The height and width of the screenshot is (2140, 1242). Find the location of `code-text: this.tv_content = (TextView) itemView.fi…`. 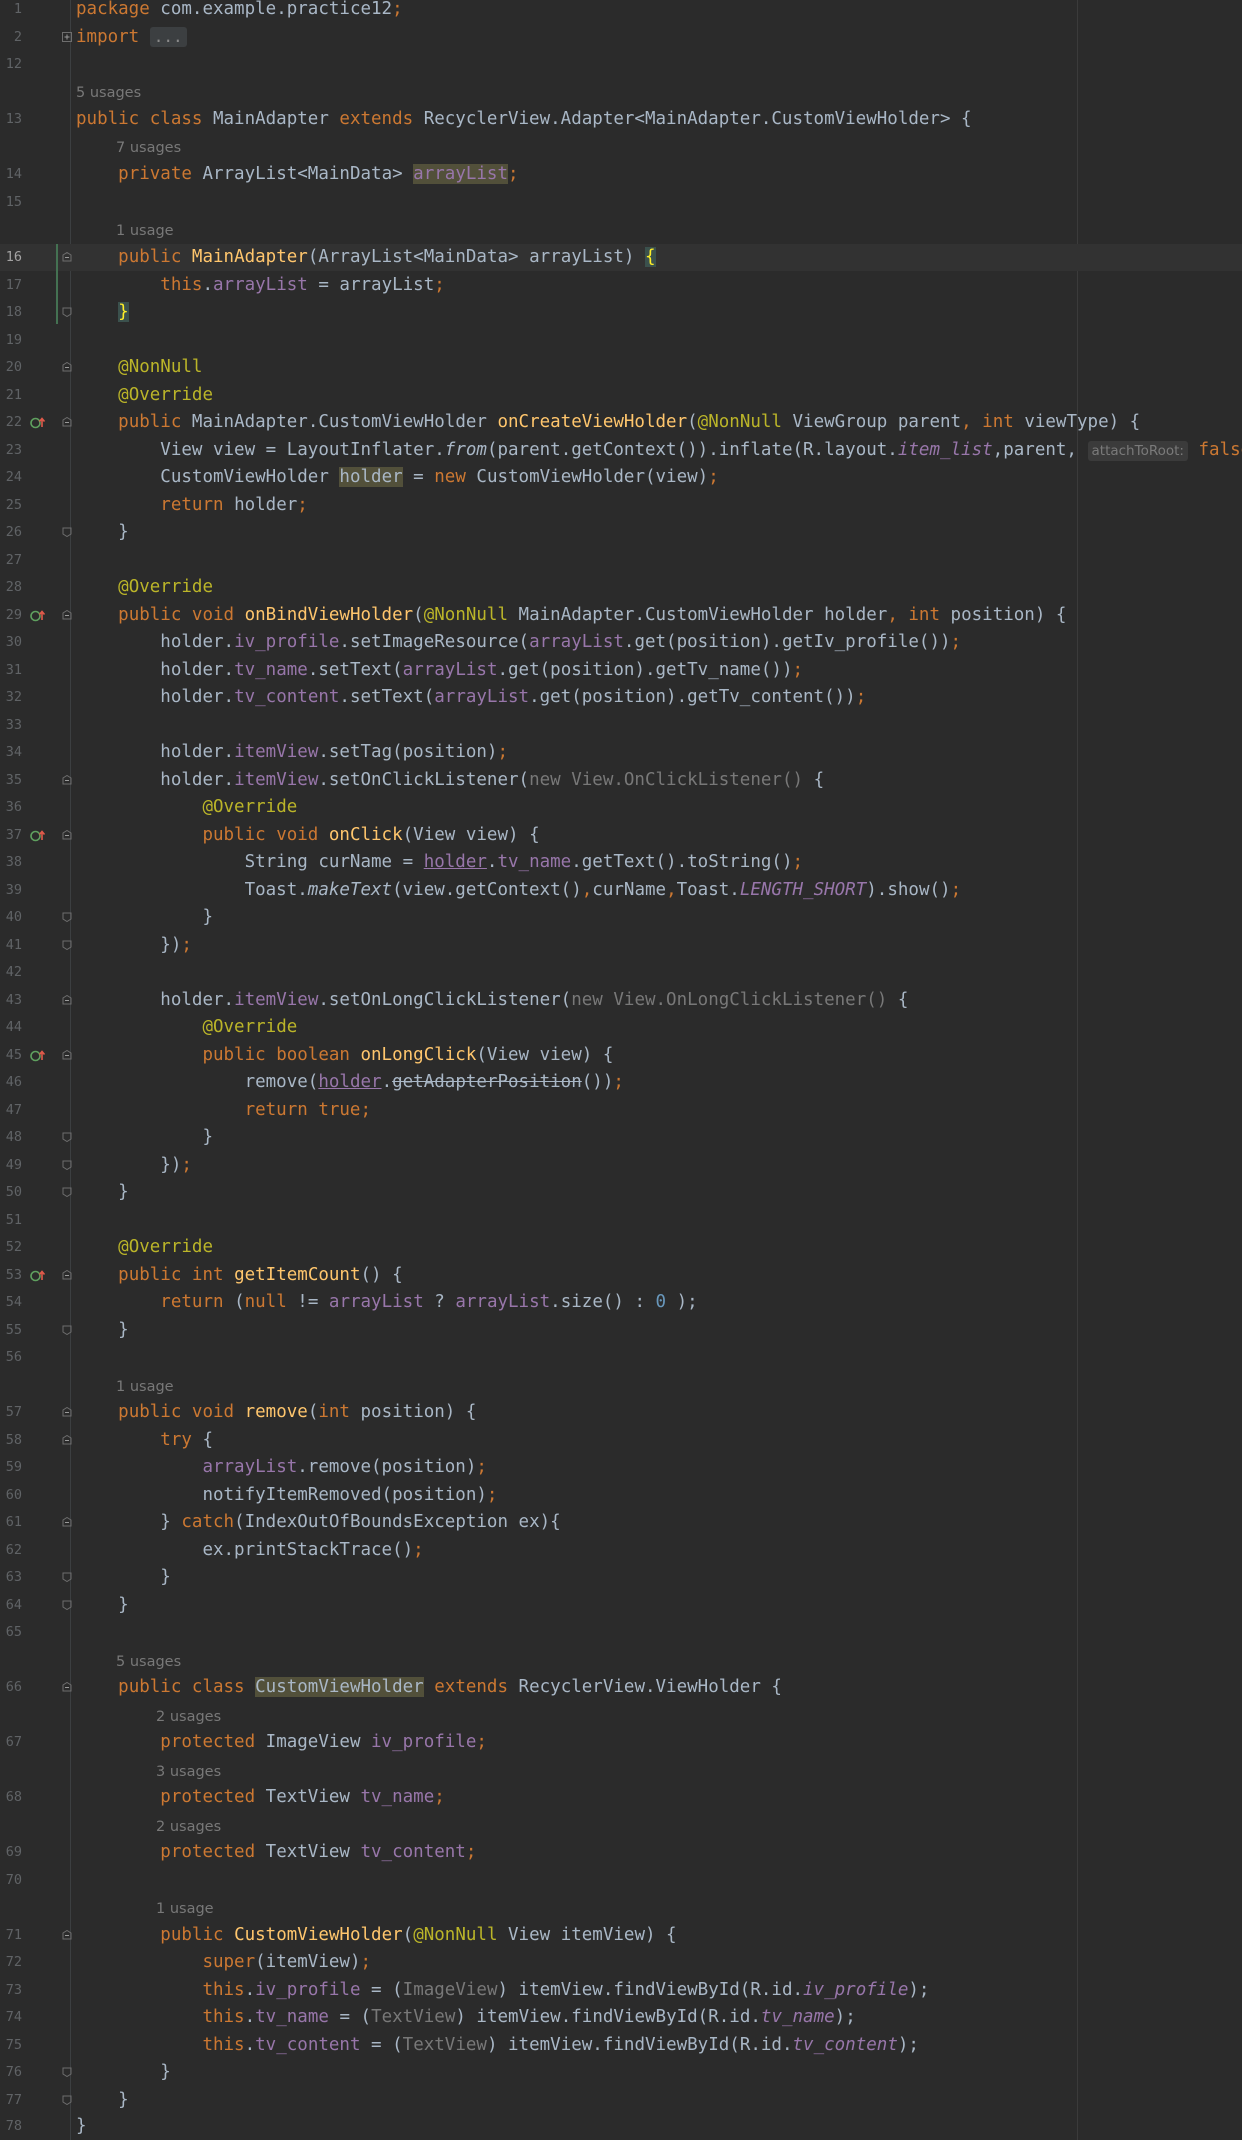

code-text: this.tv_content = (TextView) itemView.fi… is located at coordinates (497, 2045).